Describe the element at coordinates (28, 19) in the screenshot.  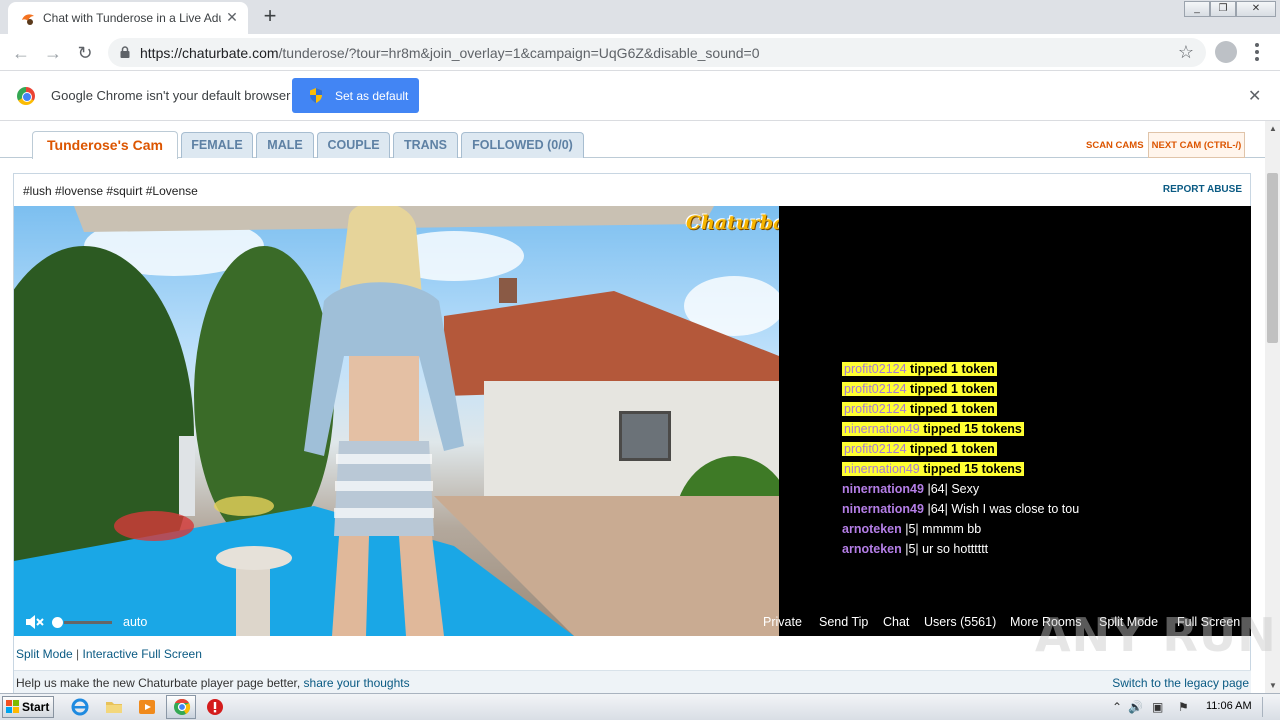
I see `chaturbate-favicon-icon` at that location.